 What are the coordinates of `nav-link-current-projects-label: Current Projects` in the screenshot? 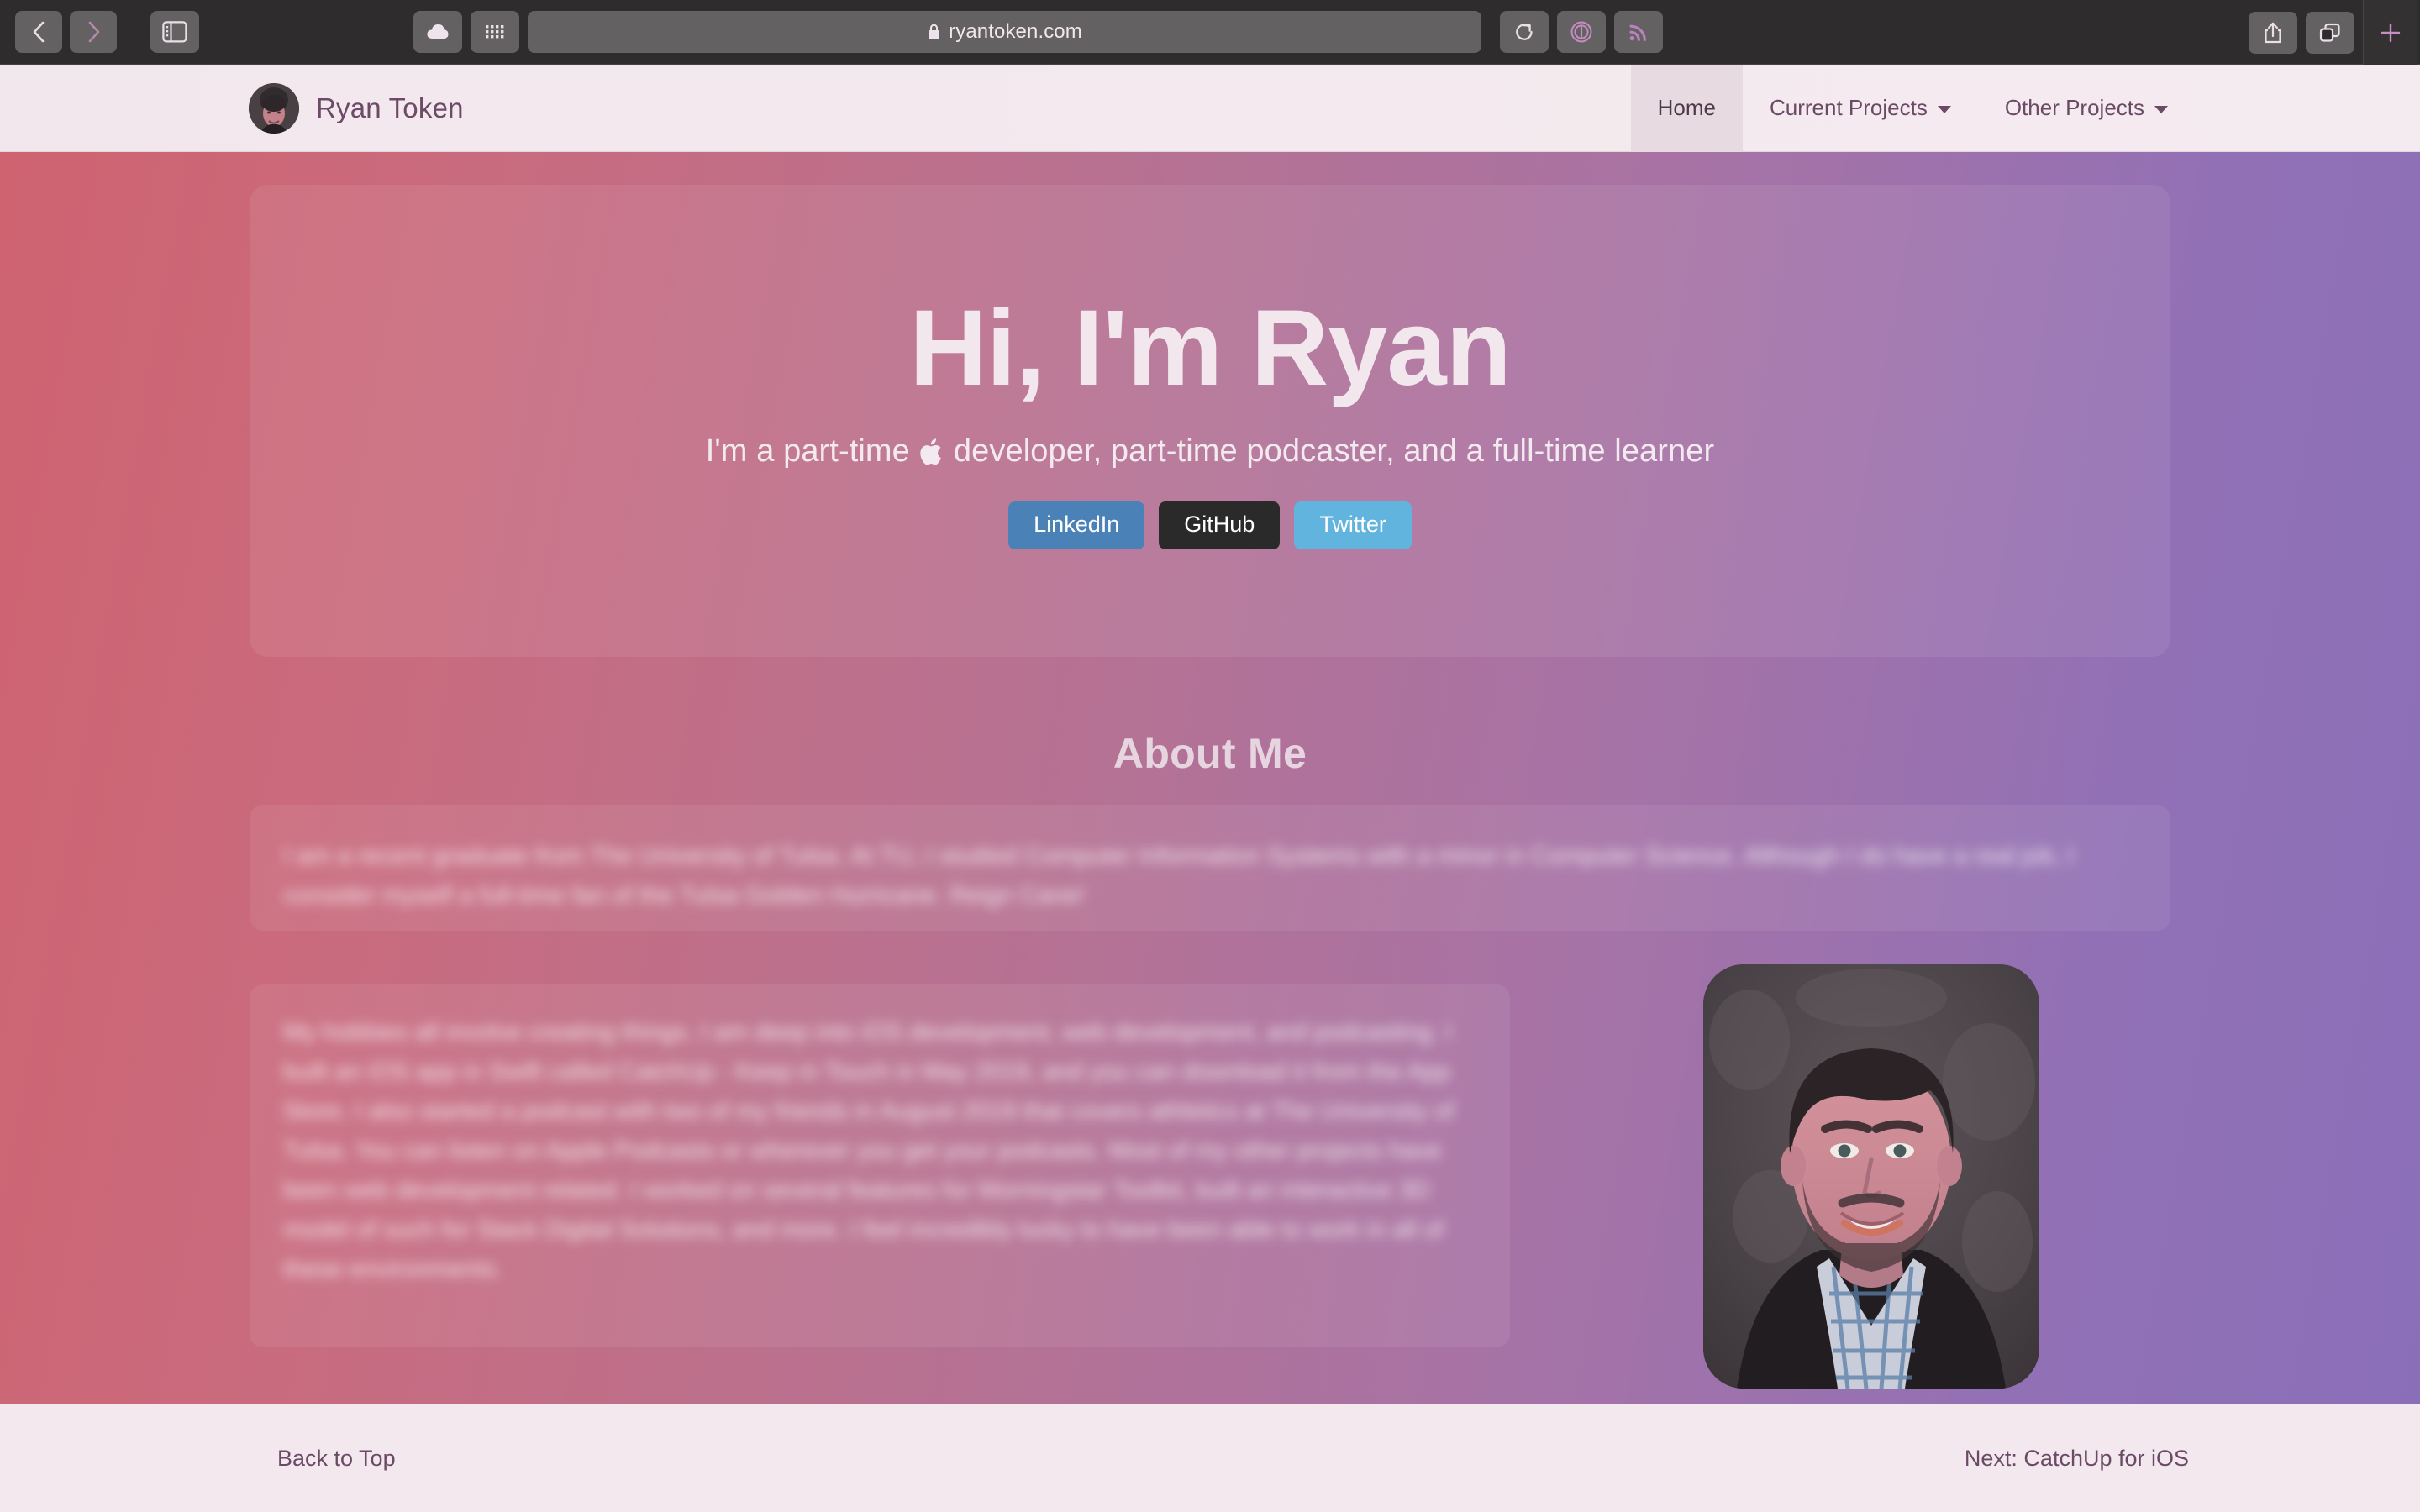 It's located at (1849, 107).